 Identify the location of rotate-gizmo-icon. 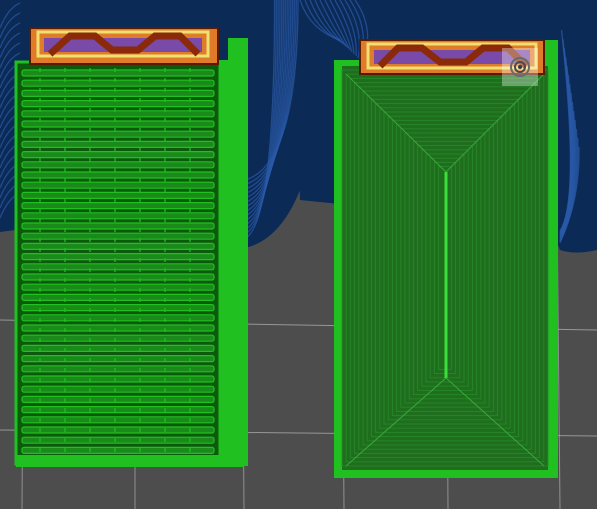
(520, 67).